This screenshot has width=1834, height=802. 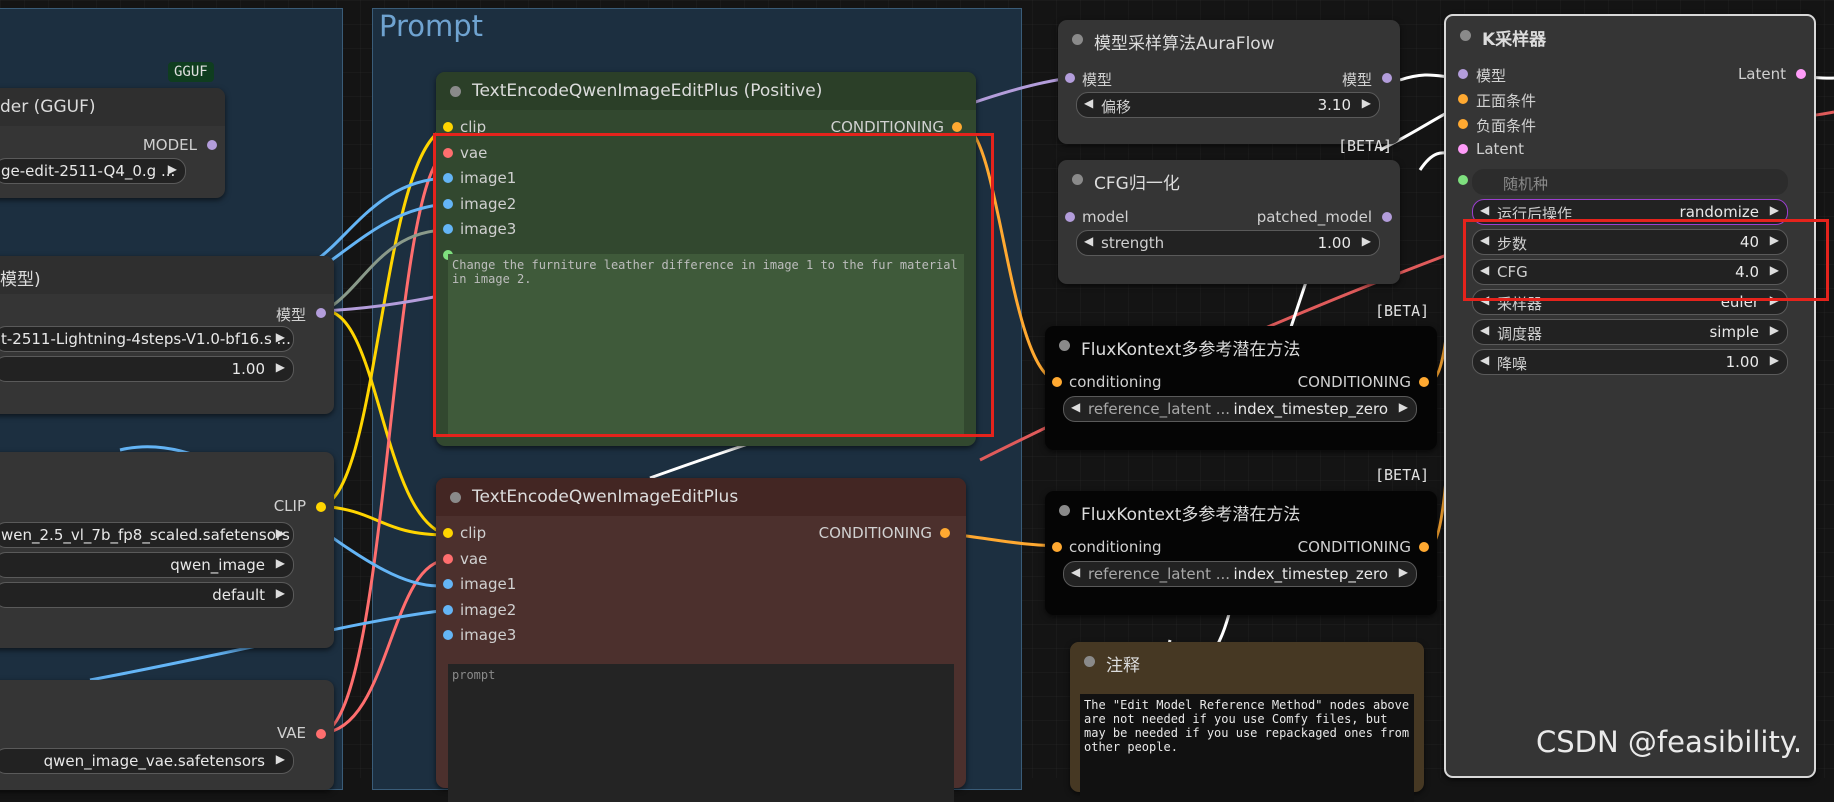 What do you see at coordinates (20, 280) in the screenshot?
I see `node-title: 模型)` at bounding box center [20, 280].